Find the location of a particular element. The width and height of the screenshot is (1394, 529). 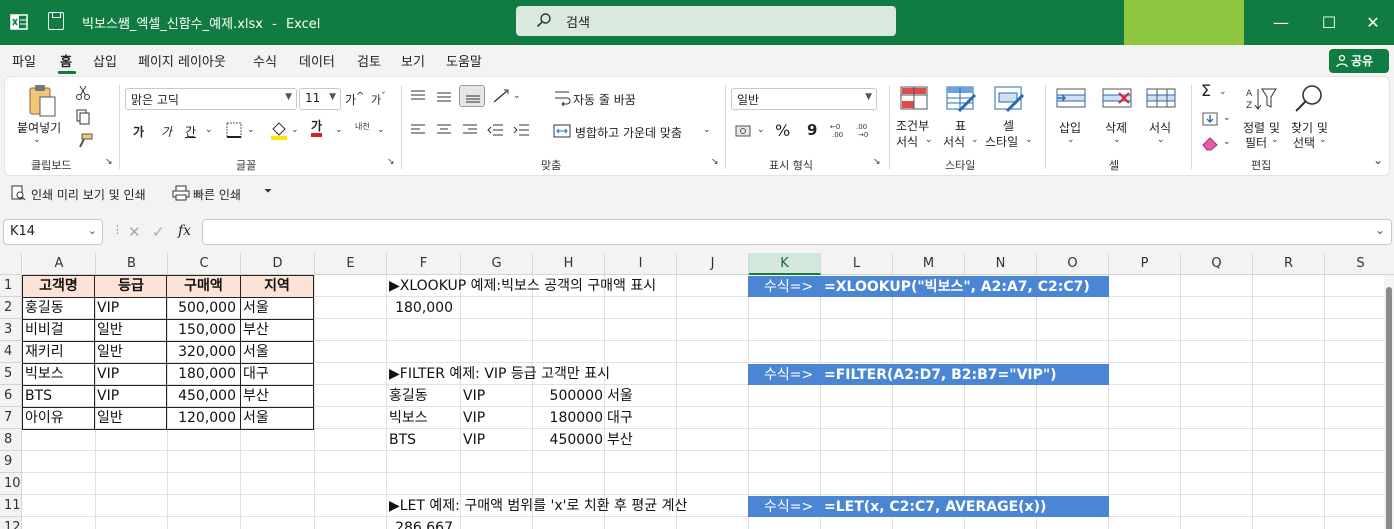

phonetic-button: 내천 is located at coordinates (362, 126).